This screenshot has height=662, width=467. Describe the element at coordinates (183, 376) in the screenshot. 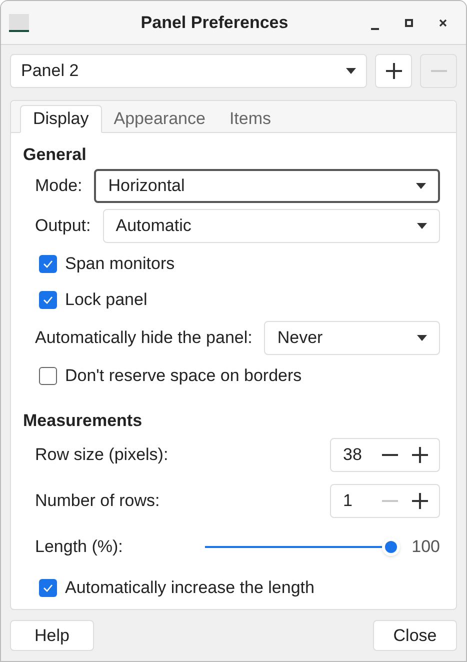

I see `checkbox-label: Don't reserve space on borders` at that location.